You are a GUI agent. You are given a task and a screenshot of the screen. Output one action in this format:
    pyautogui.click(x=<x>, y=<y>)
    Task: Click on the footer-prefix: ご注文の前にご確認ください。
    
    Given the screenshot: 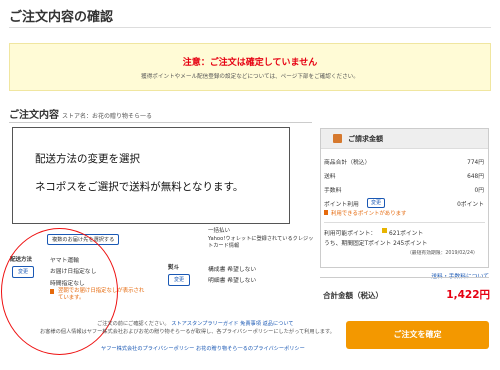 What is the action you would take?
    pyautogui.click(x=133, y=324)
    